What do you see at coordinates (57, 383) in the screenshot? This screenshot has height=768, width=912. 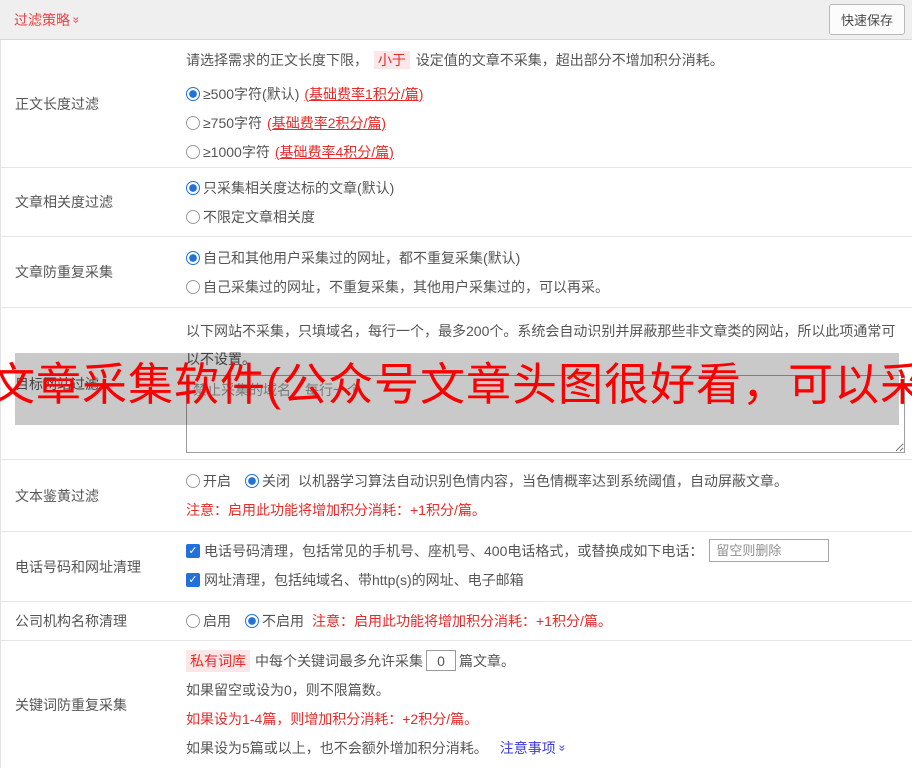 I see `row-label: 目标网站过滤` at bounding box center [57, 383].